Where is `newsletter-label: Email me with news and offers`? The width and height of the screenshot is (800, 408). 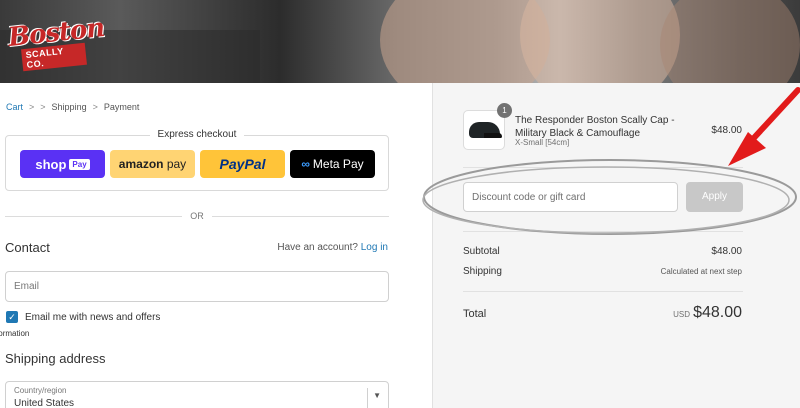
newsletter-label: Email me with news and offers is located at coordinates (92, 317).